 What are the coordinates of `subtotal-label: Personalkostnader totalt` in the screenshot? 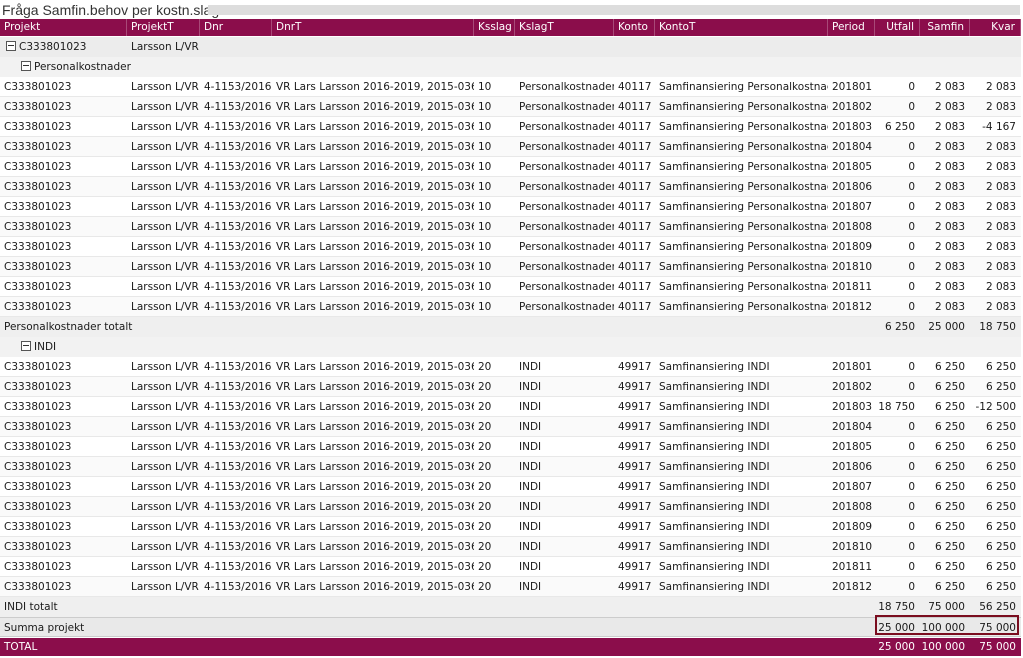 It's located at (68, 327).